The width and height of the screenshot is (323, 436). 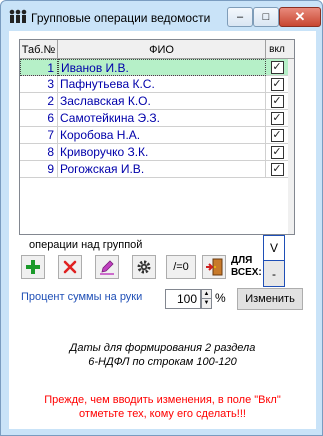 I want to click on group-ops-label: операции над группой, so click(x=86, y=245).